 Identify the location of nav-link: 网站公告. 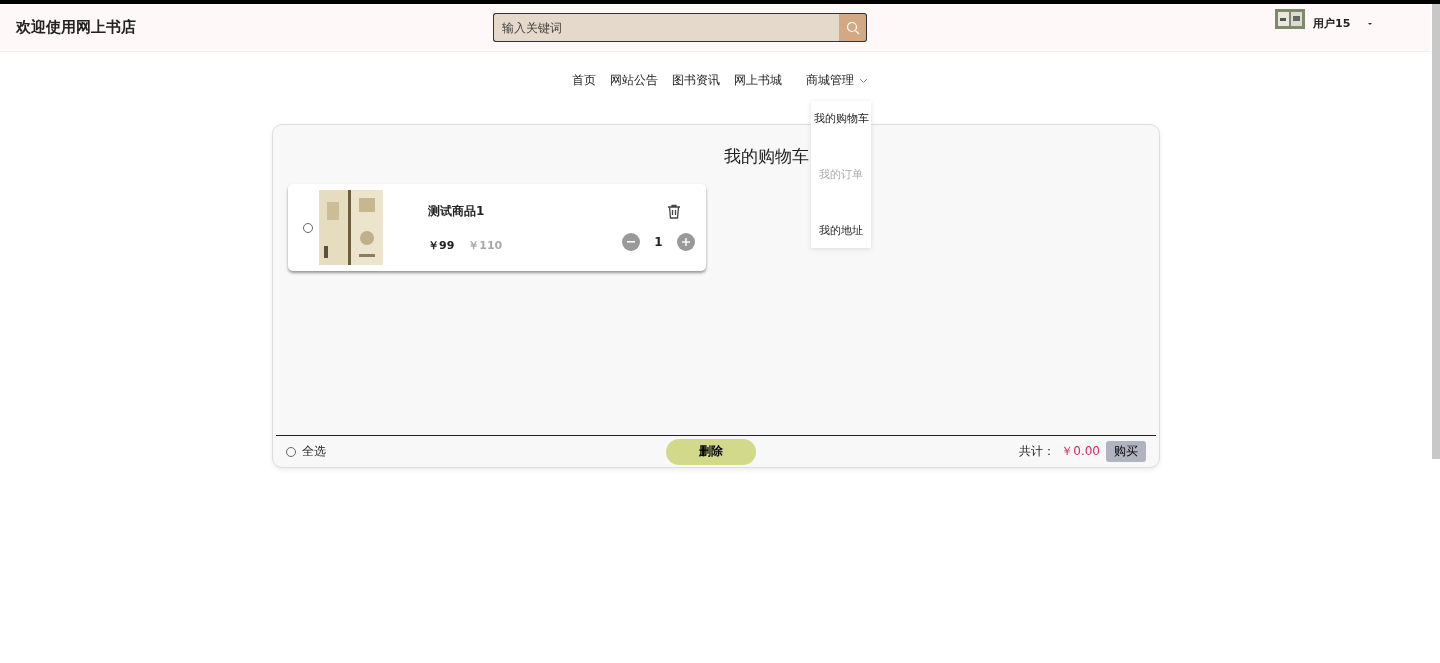
(634, 82).